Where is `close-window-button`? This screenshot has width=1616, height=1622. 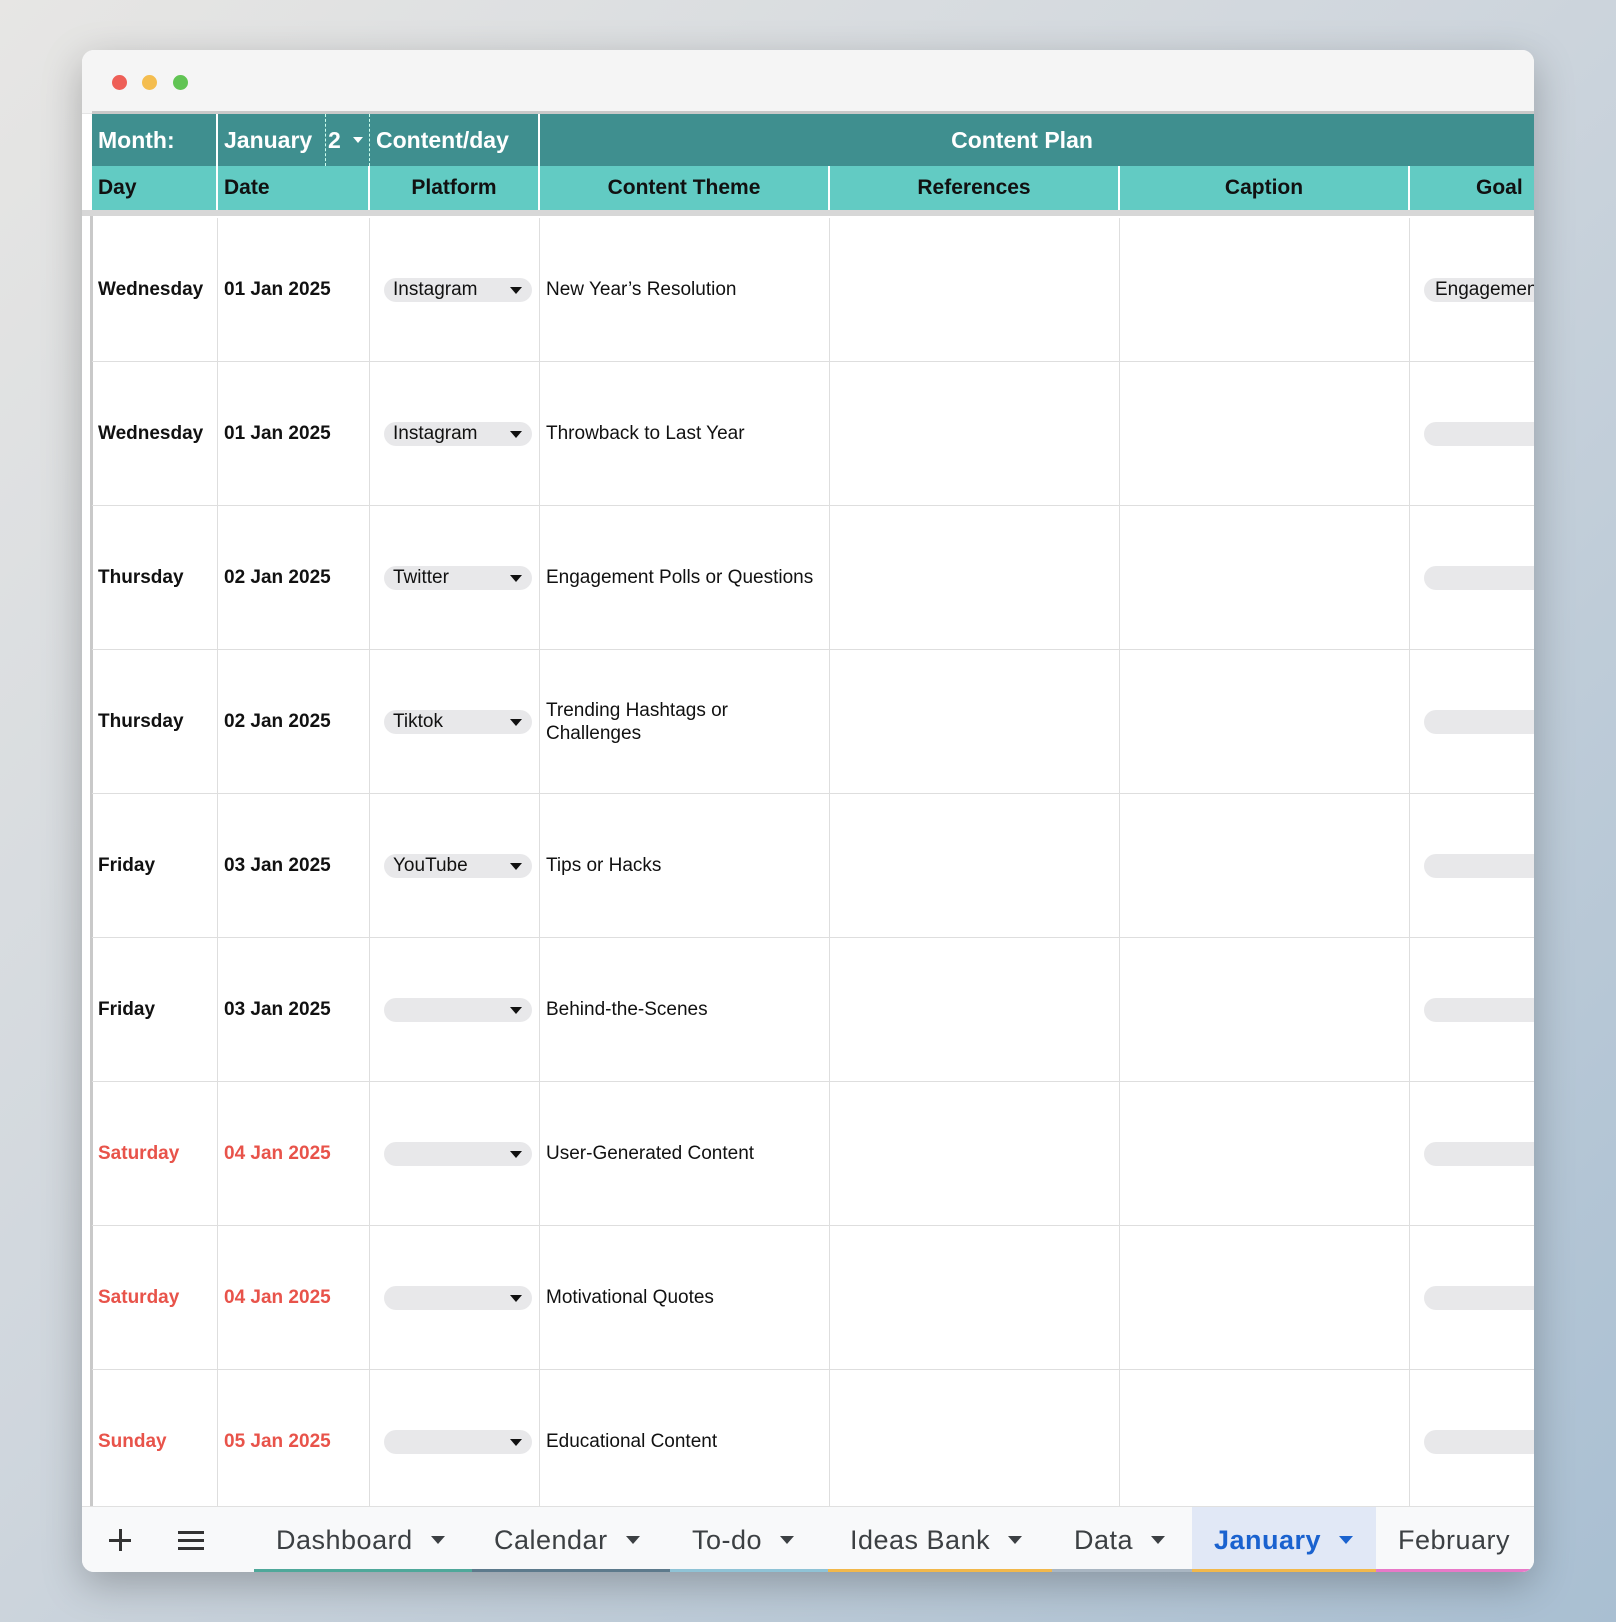 close-window-button is located at coordinates (119, 82).